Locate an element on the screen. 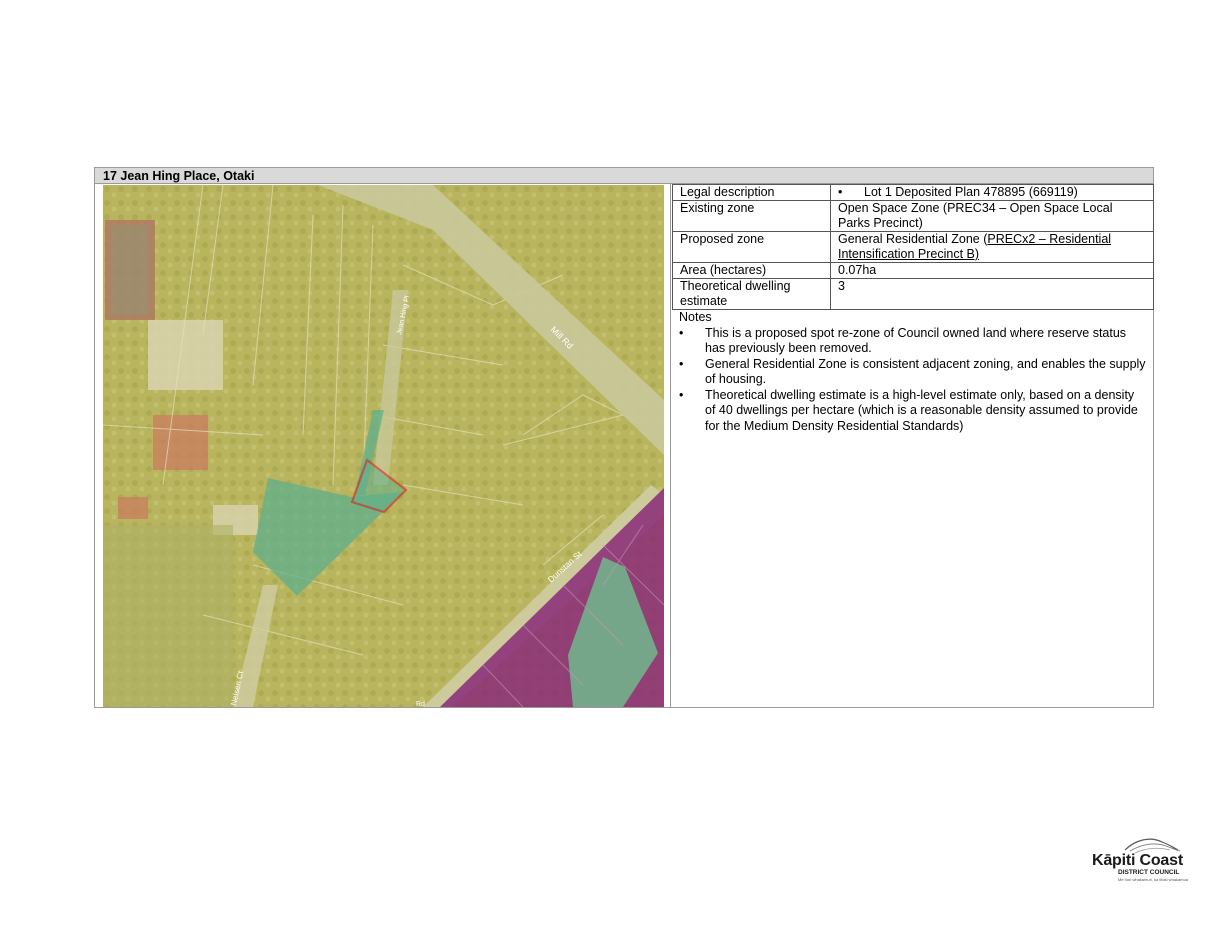 Image resolution: width=1222 pixels, height=940 pixels. area-value: 0.07ha is located at coordinates (992, 270).